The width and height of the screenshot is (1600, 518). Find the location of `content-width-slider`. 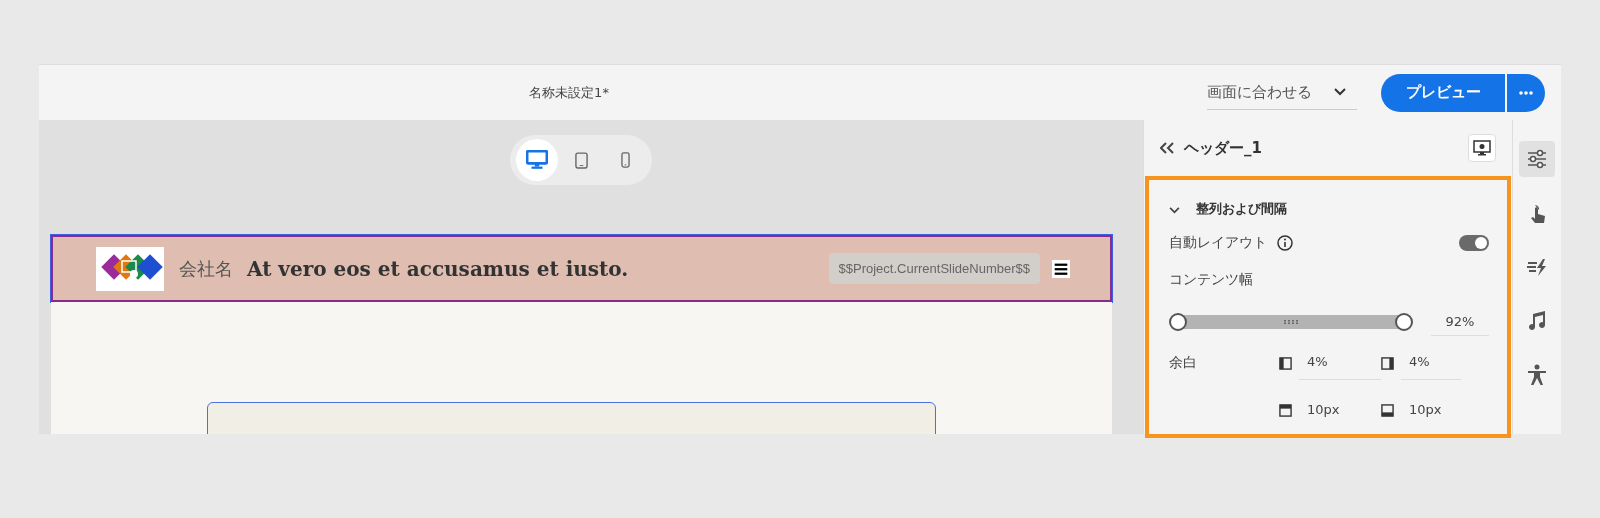

content-width-slider is located at coordinates (1291, 322).